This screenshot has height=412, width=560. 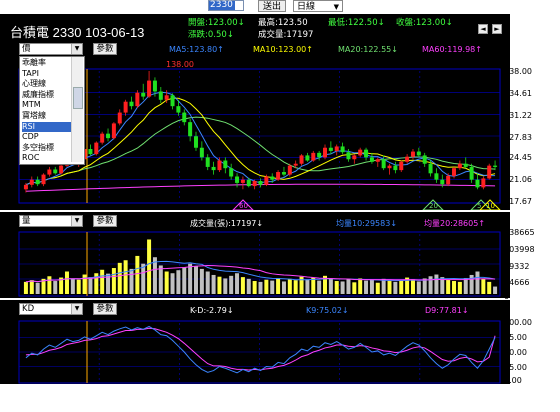 I want to click on indicator-option: 乖離率, so click(x=48, y=63).